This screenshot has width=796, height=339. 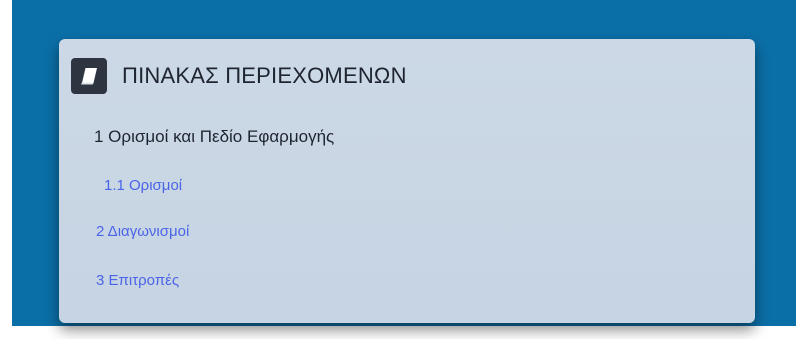 What do you see at coordinates (143, 185) in the screenshot?
I see `toc-item-definitions: 1.1 Ορισμοί` at bounding box center [143, 185].